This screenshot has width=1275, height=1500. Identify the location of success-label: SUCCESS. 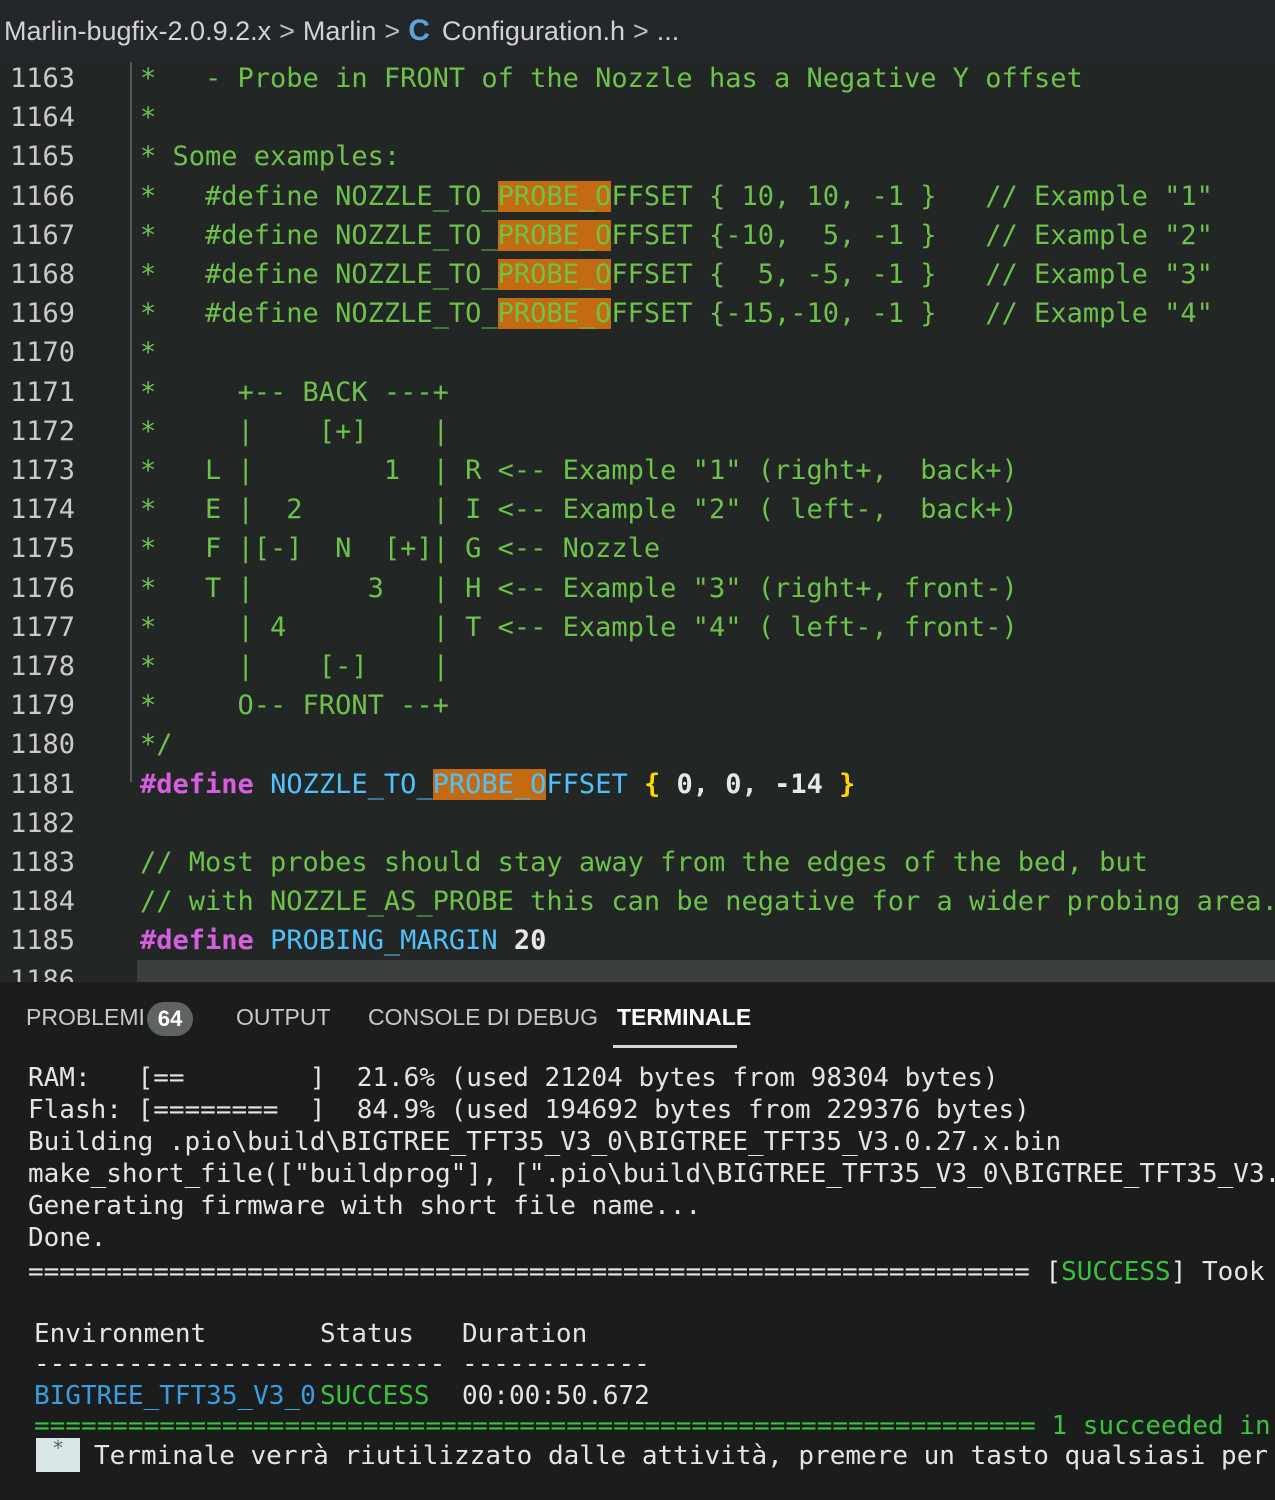
(1116, 1272).